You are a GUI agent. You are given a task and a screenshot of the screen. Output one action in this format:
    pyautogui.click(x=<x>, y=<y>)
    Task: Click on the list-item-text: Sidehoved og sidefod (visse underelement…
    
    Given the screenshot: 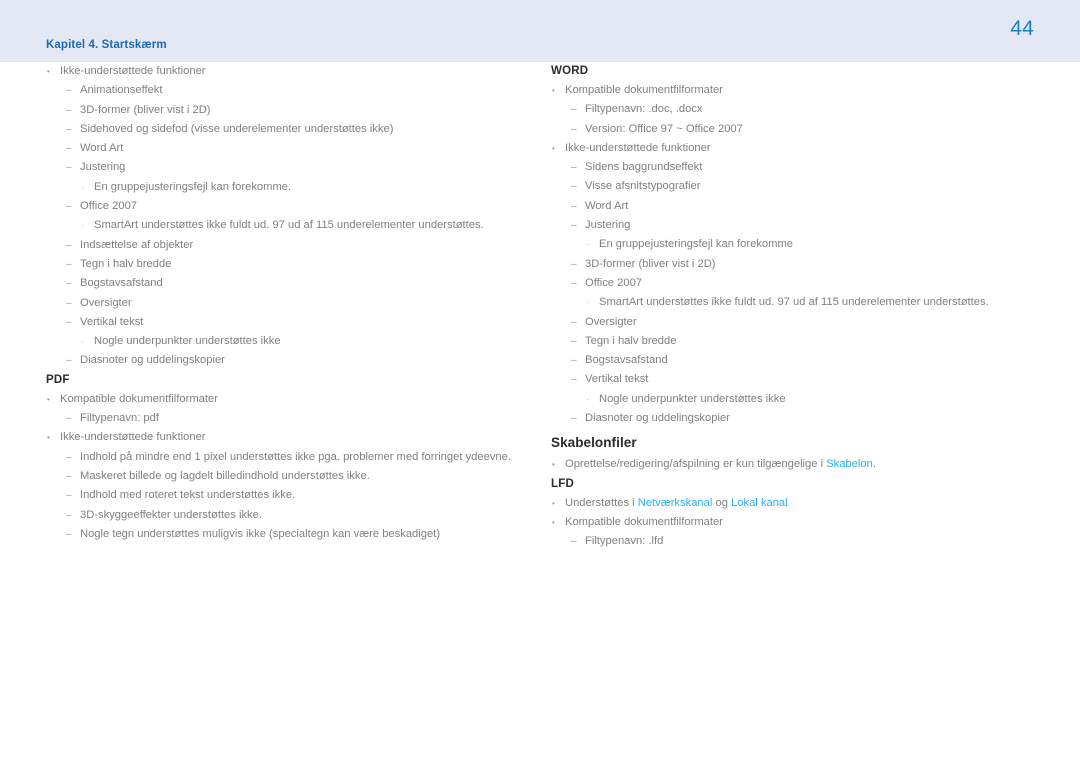 What is the action you would take?
    pyautogui.click(x=237, y=128)
    